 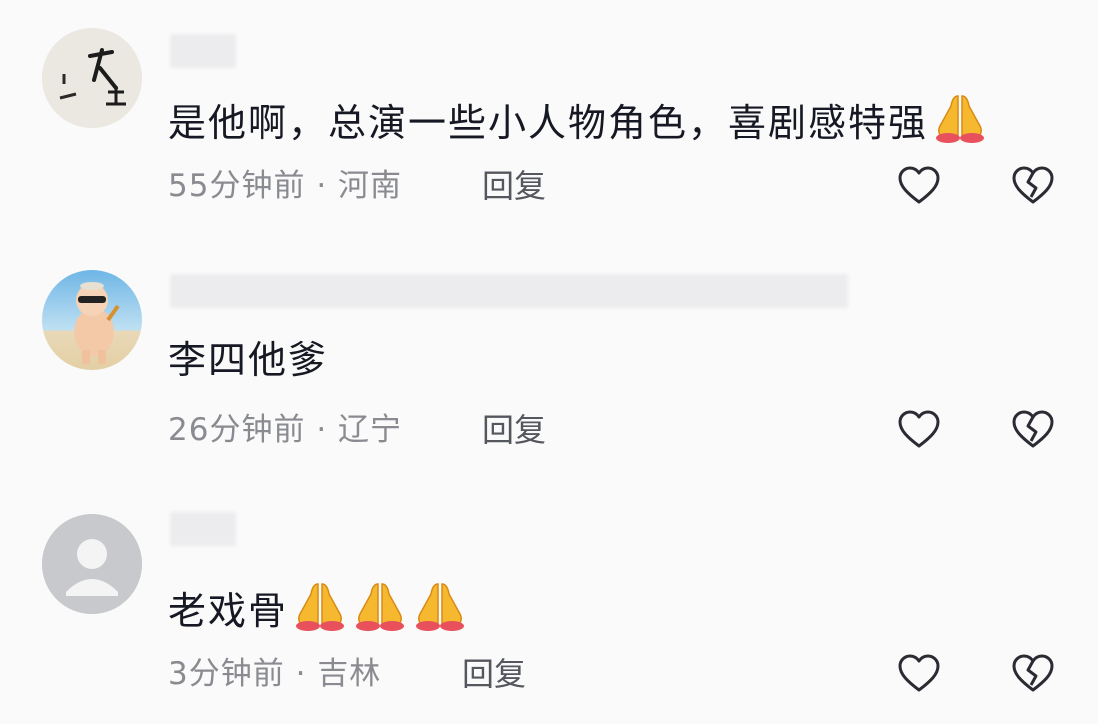 I want to click on cartoon-character-avatar-icon, so click(x=92, y=320).